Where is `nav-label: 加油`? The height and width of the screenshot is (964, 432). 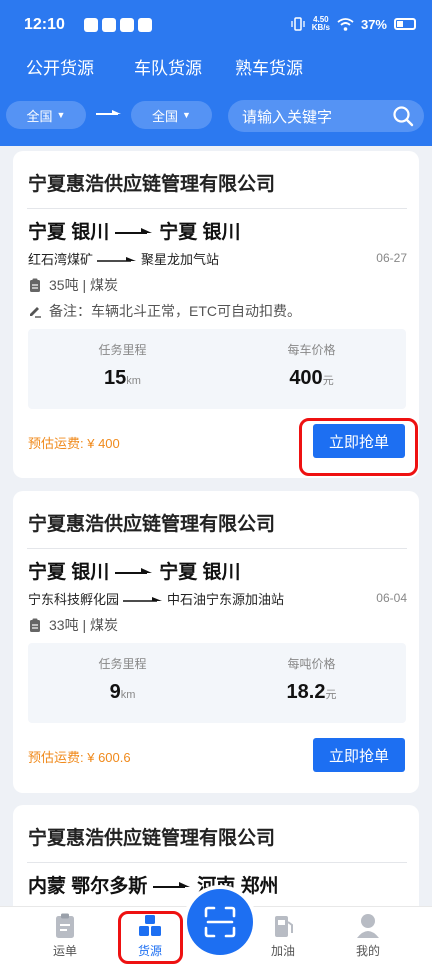
nav-label: 加油 is located at coordinates (282, 951).